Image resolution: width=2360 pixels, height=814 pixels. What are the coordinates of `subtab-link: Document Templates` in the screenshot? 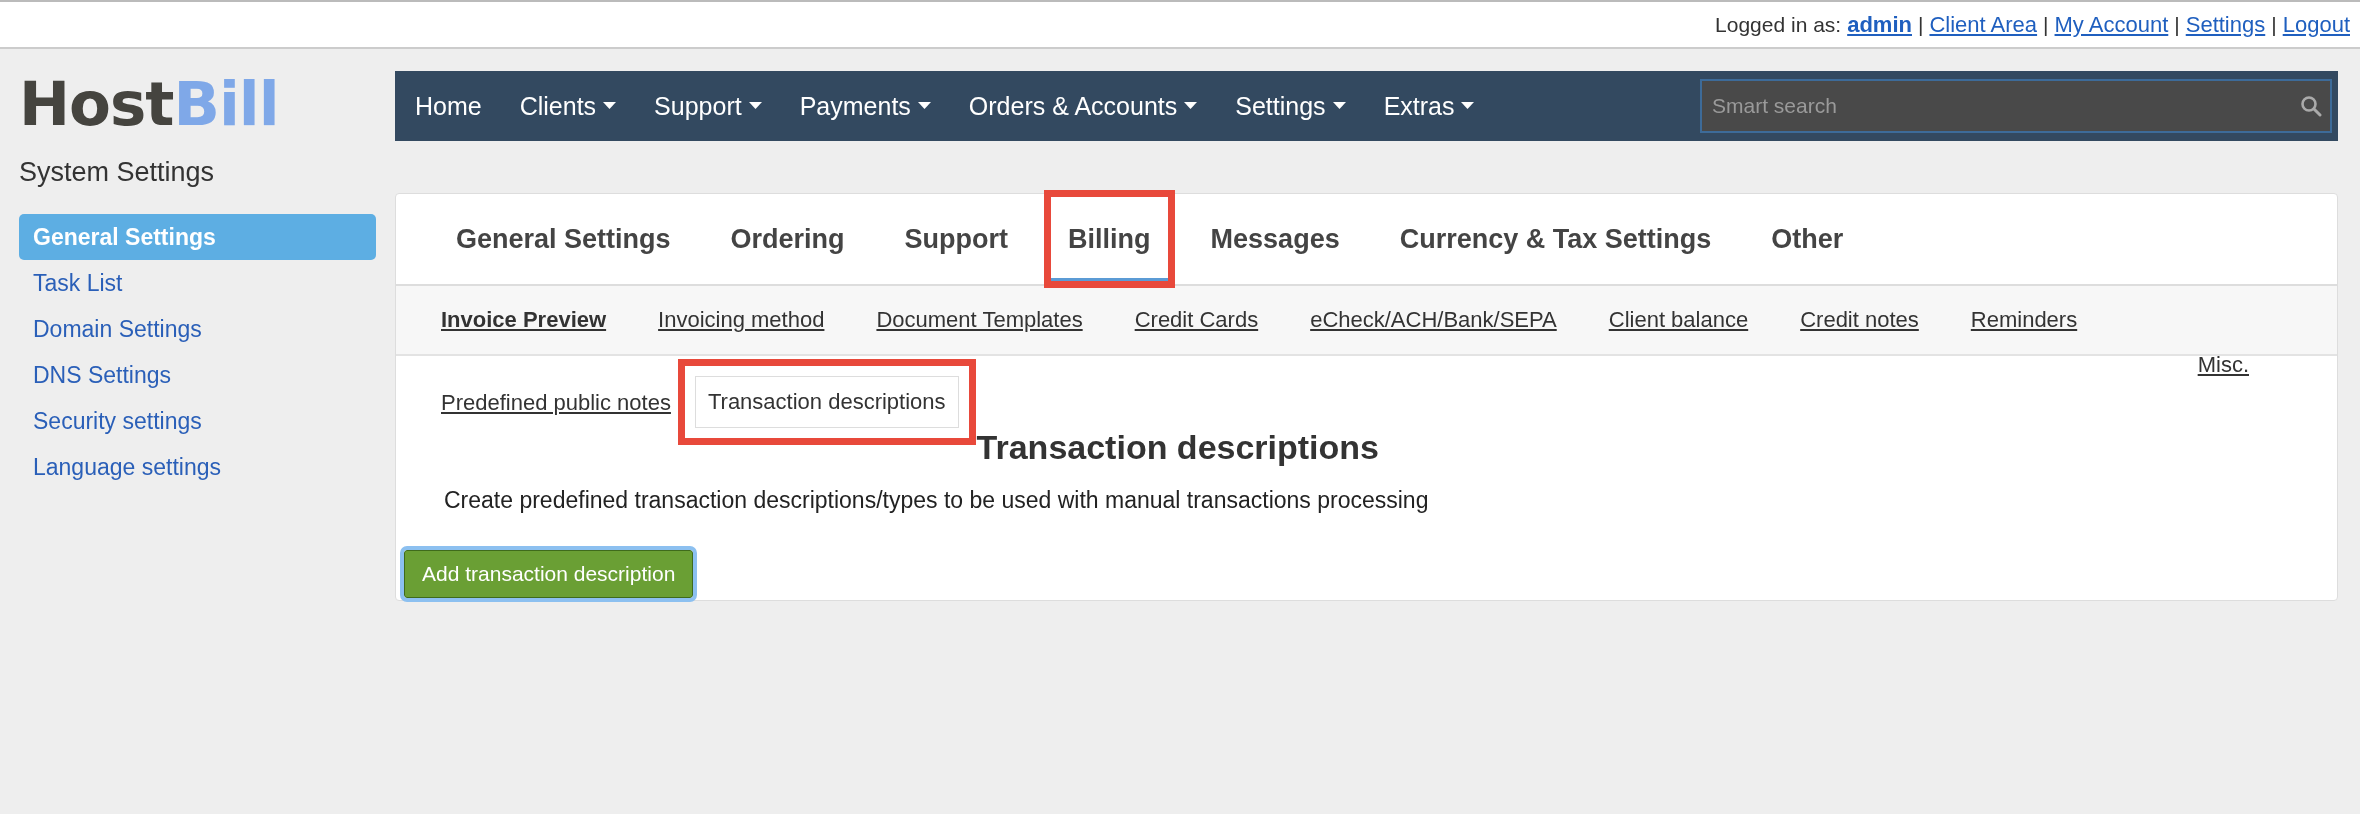 It's located at (979, 320).